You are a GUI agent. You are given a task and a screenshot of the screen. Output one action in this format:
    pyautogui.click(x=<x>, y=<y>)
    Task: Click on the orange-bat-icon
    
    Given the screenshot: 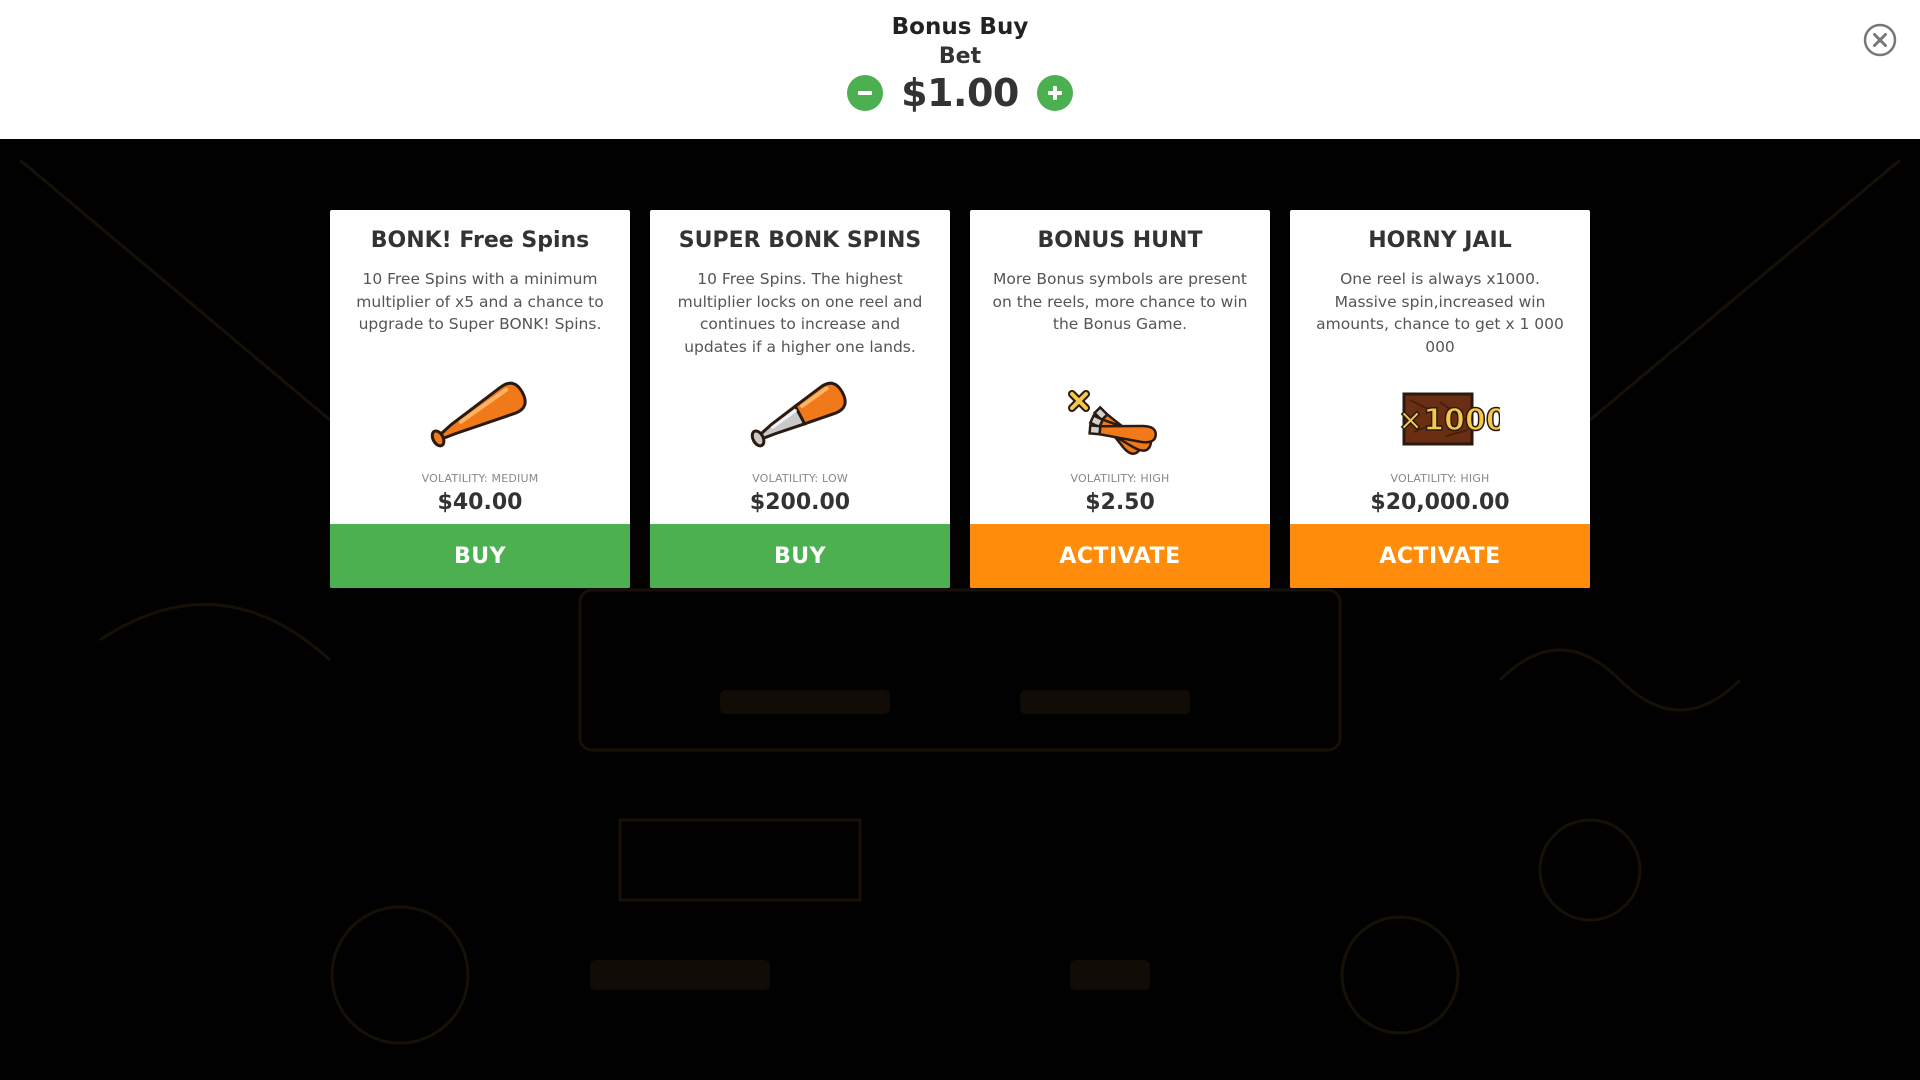 What is the action you would take?
    pyautogui.click(x=480, y=415)
    